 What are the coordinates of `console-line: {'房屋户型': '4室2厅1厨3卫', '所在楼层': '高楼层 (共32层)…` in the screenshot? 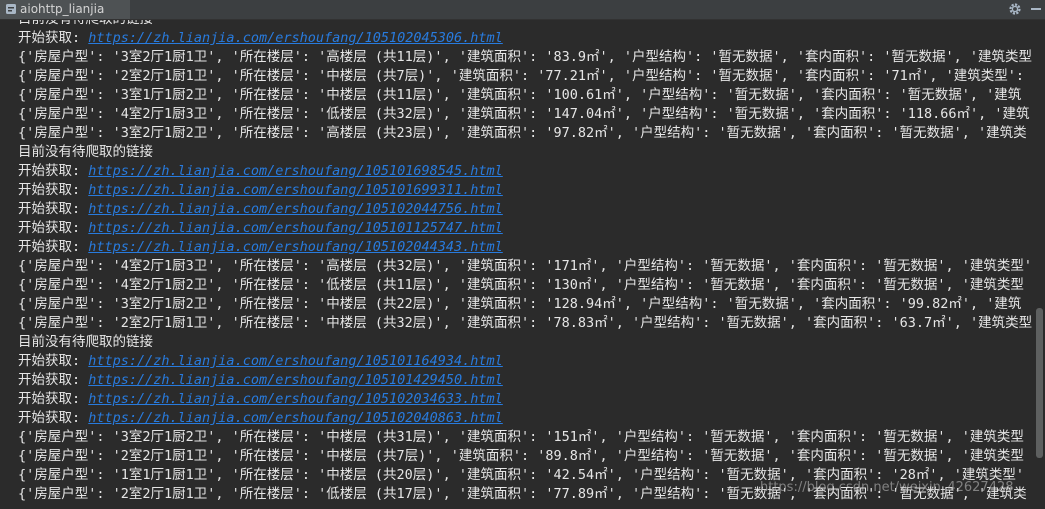 It's located at (526, 266).